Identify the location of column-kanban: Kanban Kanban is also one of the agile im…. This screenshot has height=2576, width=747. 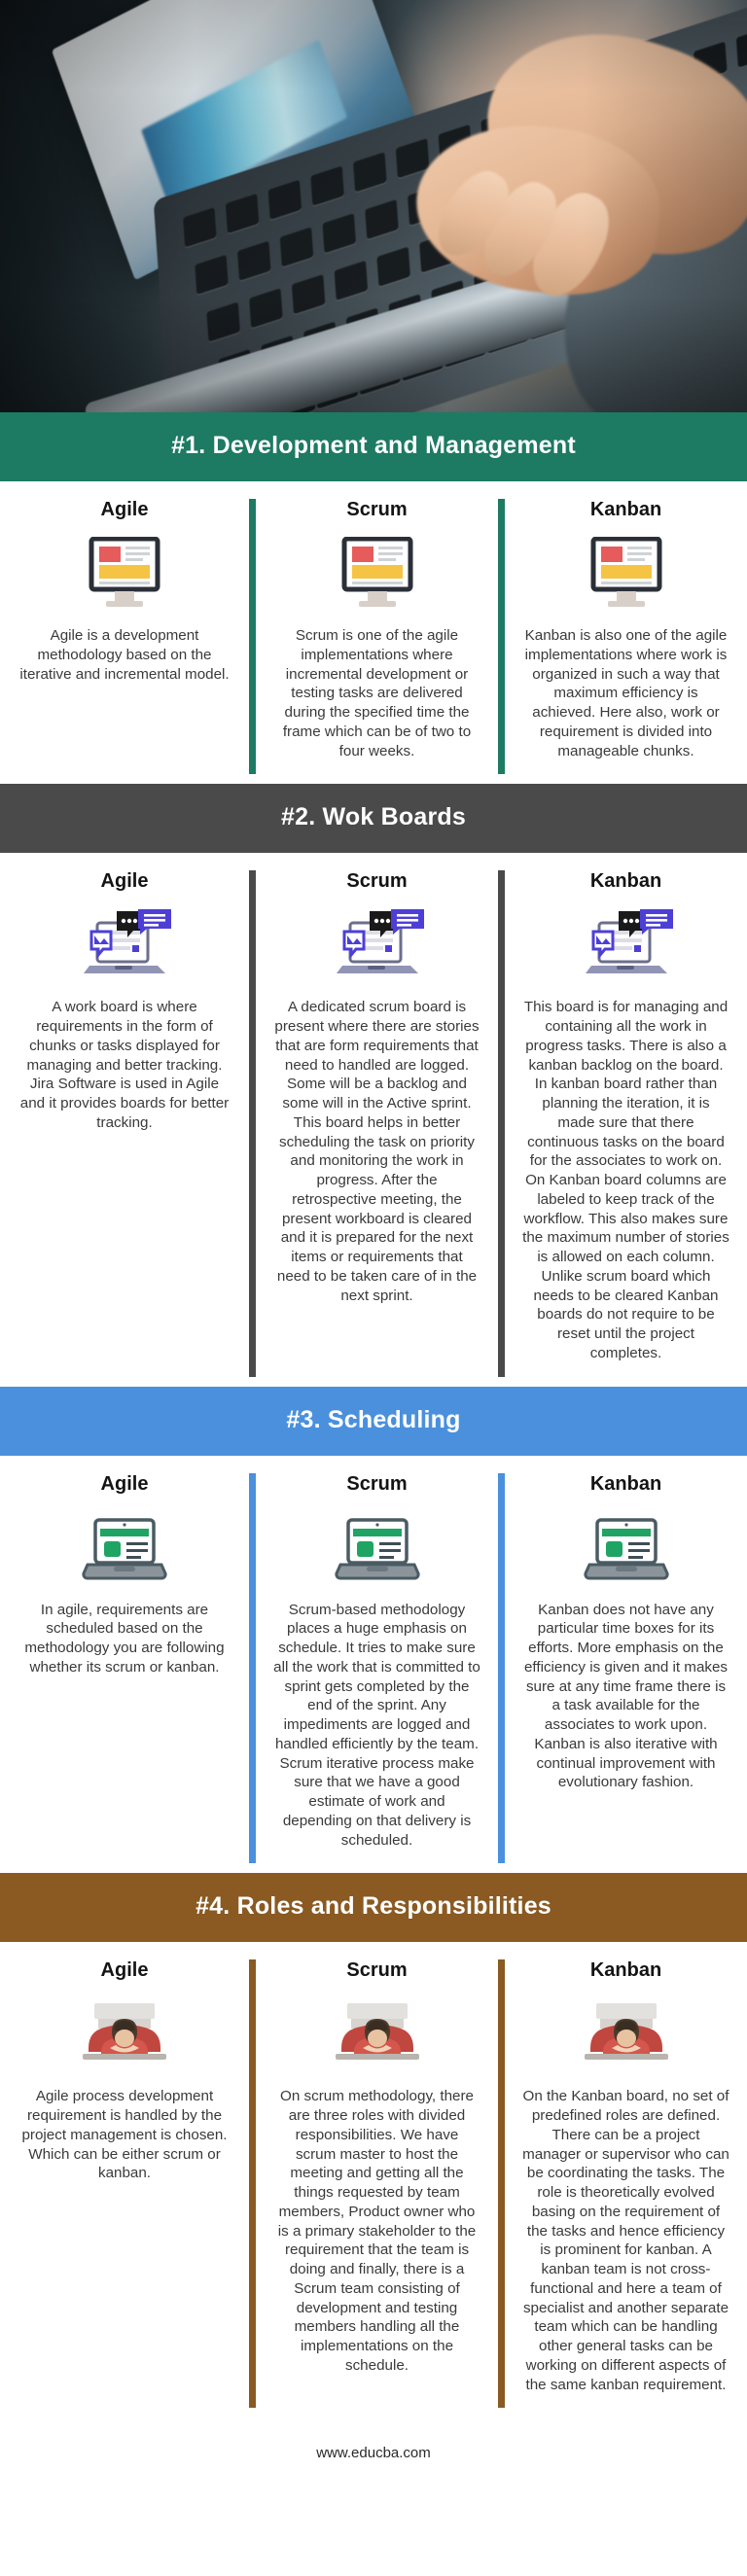
(622, 637).